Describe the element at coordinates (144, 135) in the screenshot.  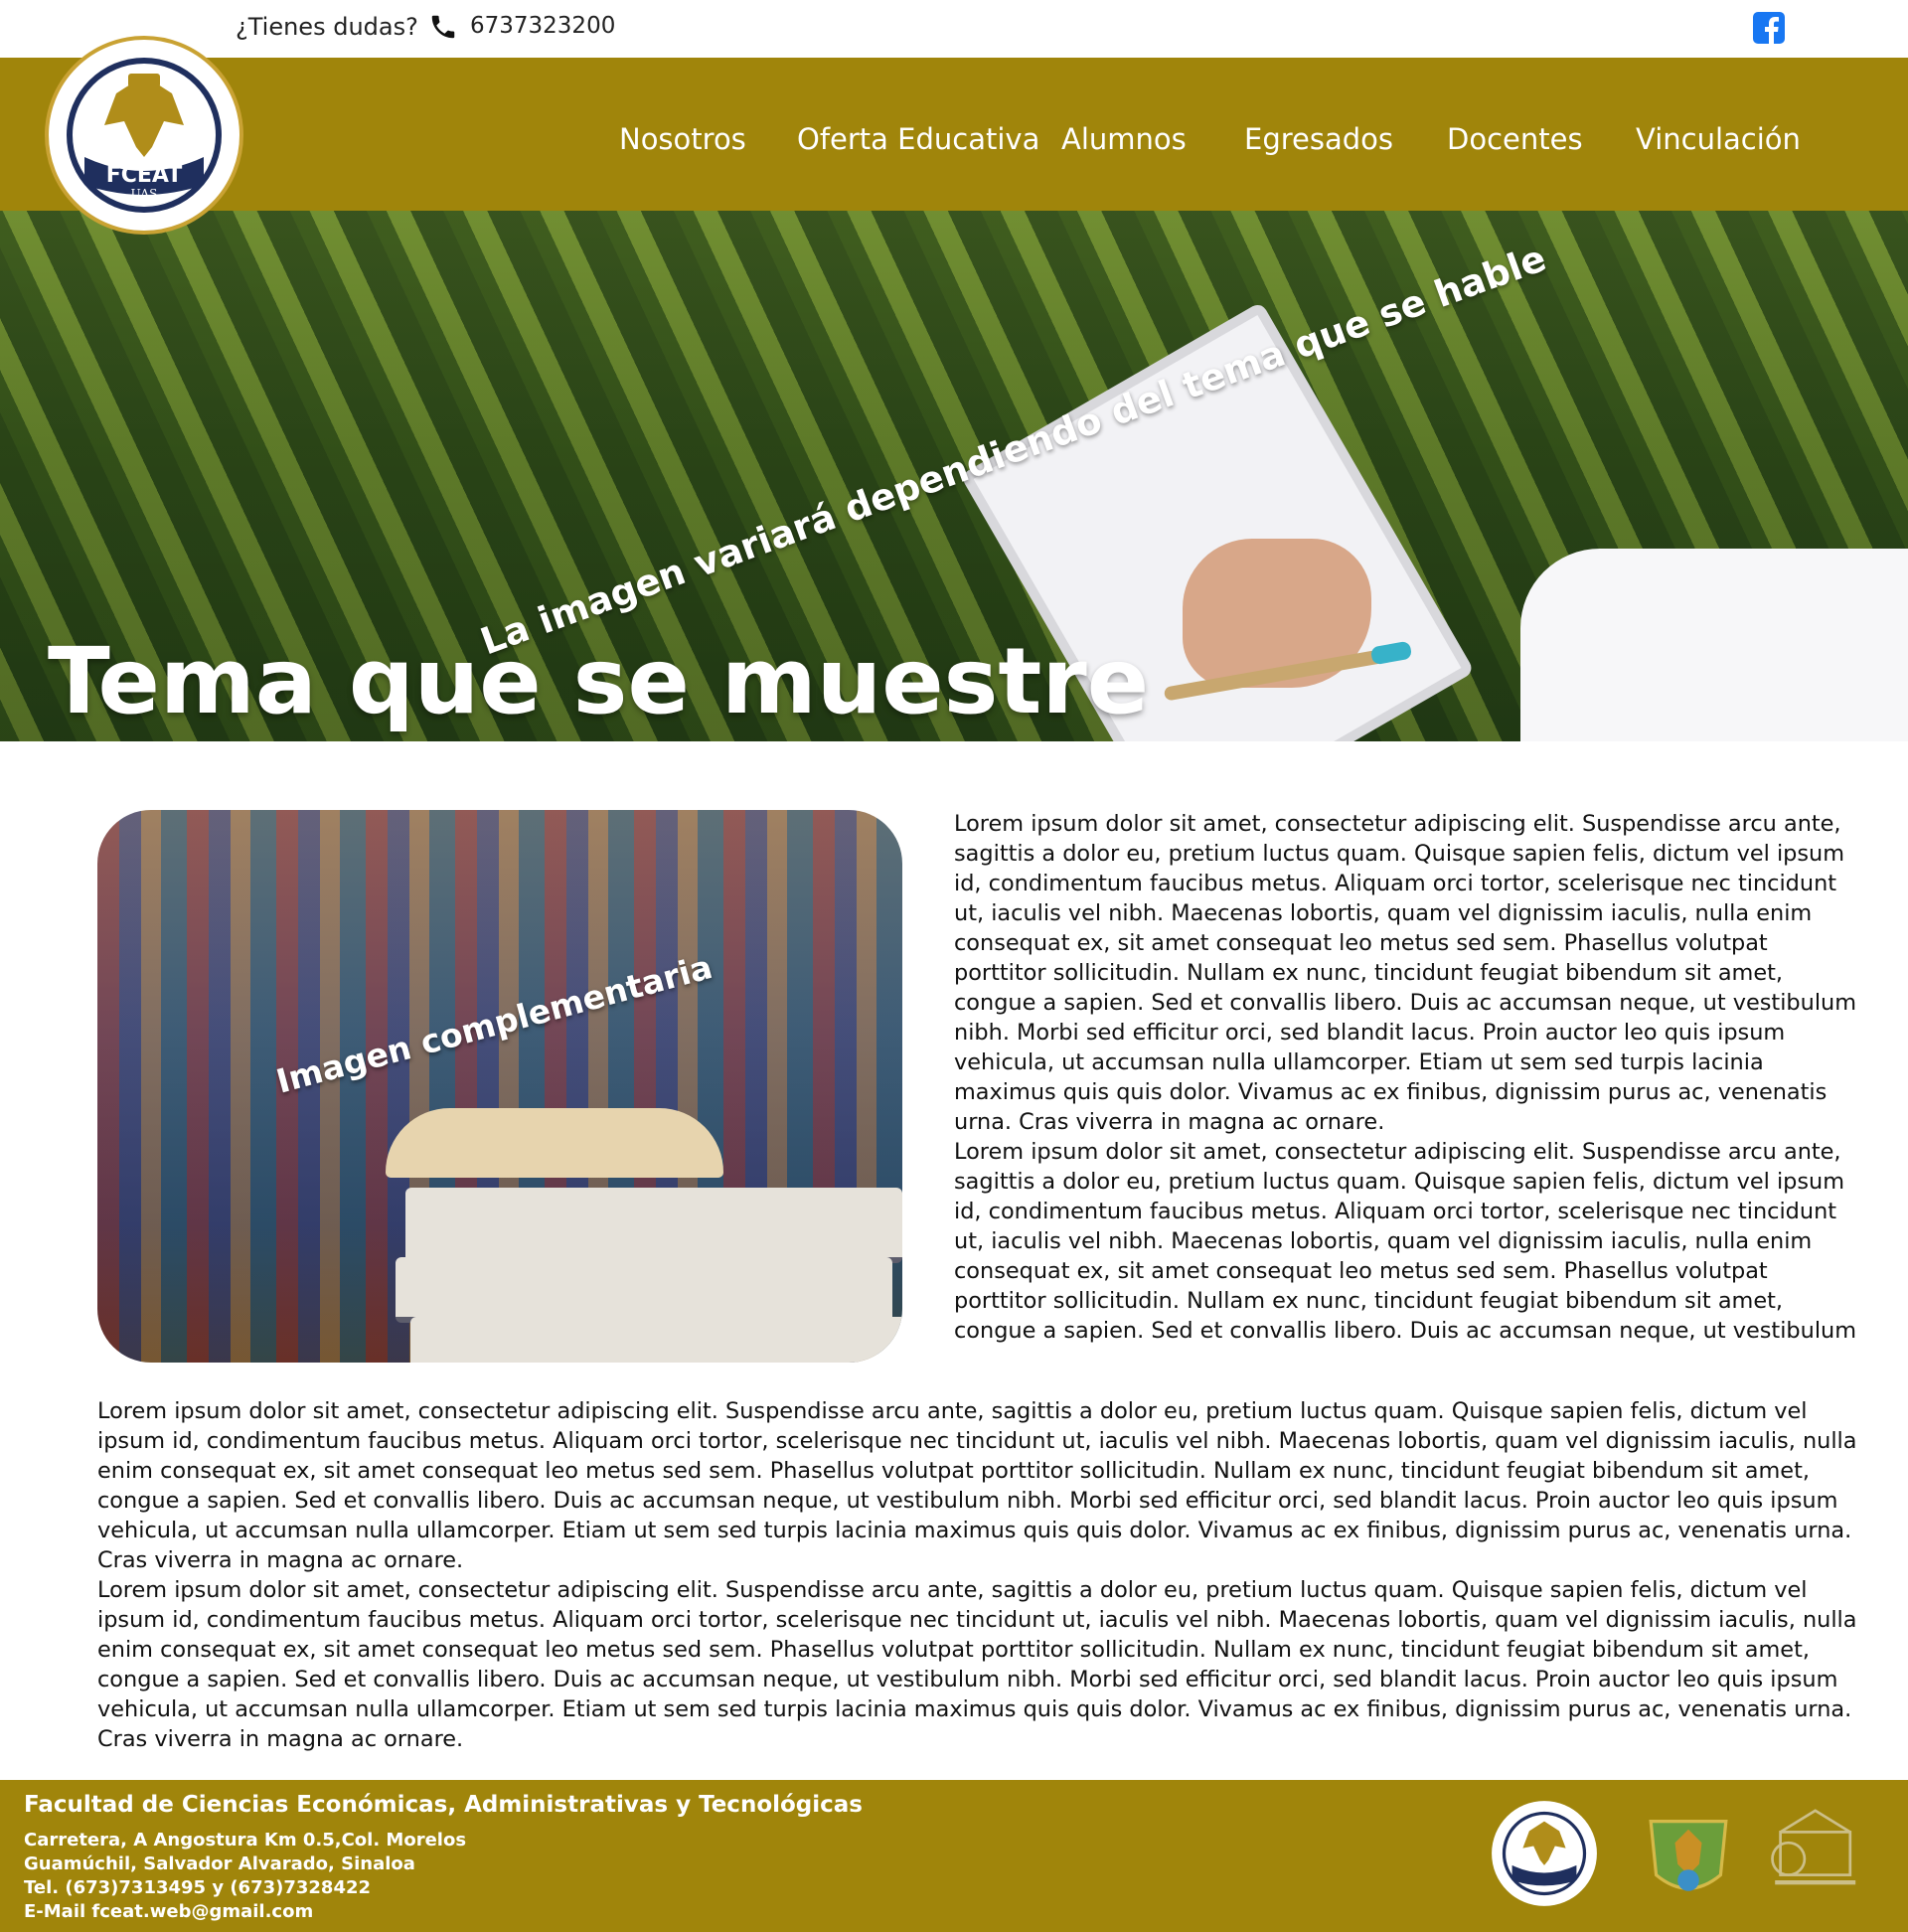
I see `fceat-logo: FCEAT UAS` at that location.